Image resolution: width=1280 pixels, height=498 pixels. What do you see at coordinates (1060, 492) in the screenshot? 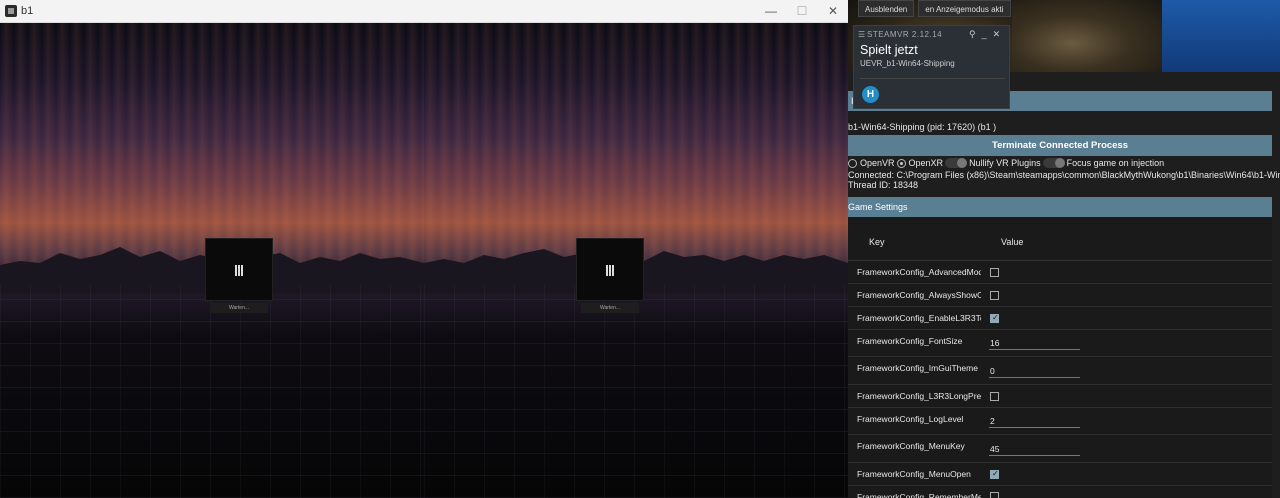
I see `table-row: FrameworkConfig_RememberMenuState` at bounding box center [1060, 492].